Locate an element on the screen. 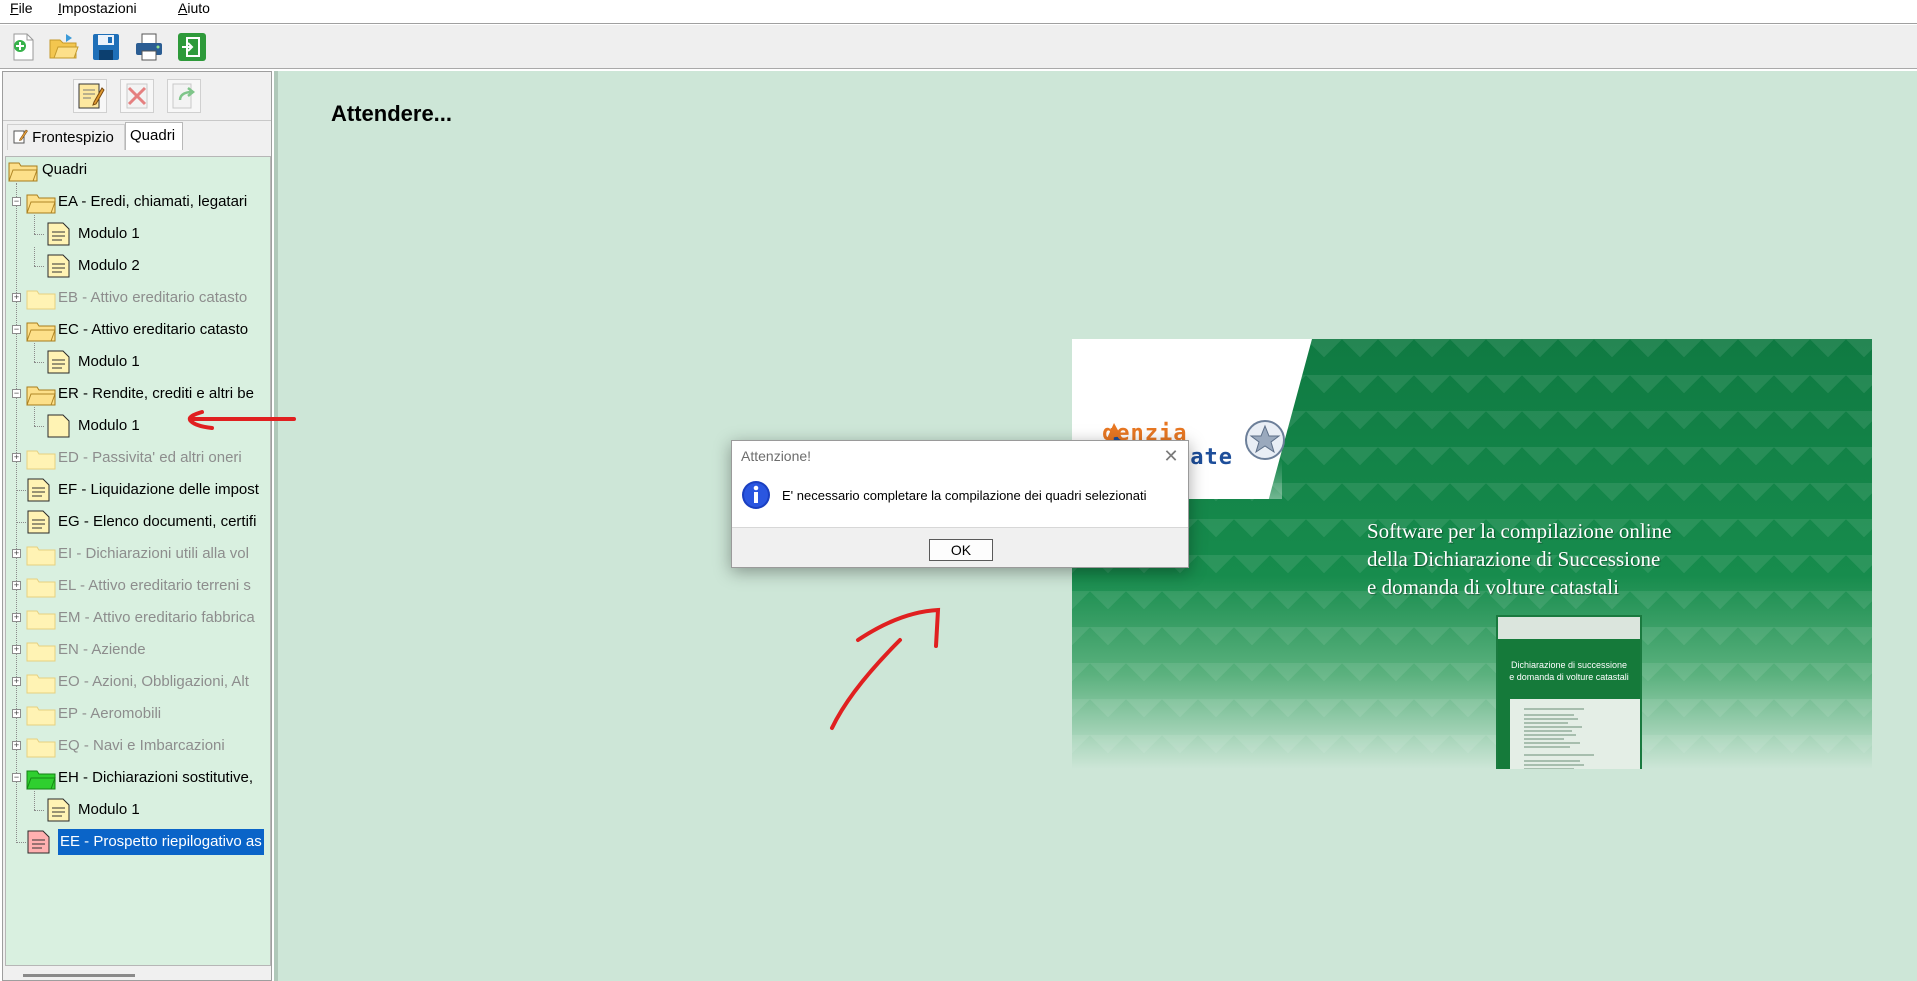  booklet-header is located at coordinates (1569, 628).